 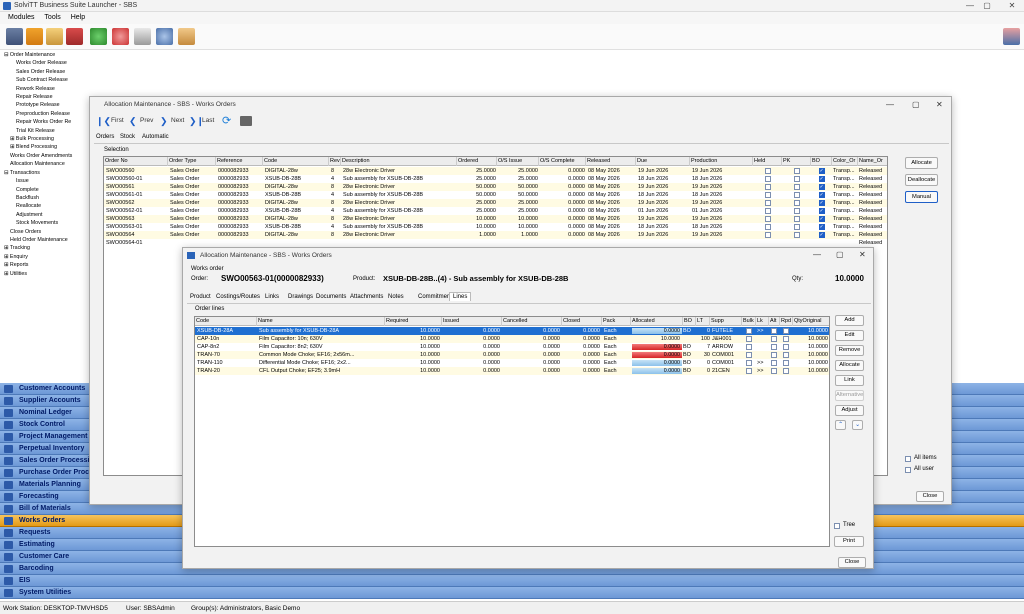 What do you see at coordinates (272, 297) in the screenshot?
I see `tab-links: Links` at bounding box center [272, 297].